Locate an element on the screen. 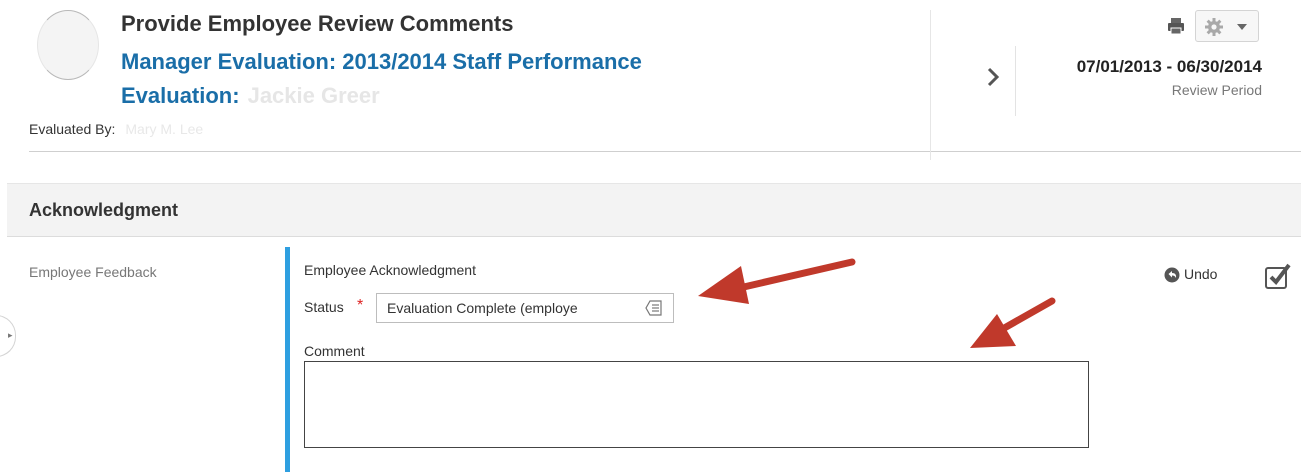  page-title: Provide Employee Review Comments is located at coordinates (317, 23).